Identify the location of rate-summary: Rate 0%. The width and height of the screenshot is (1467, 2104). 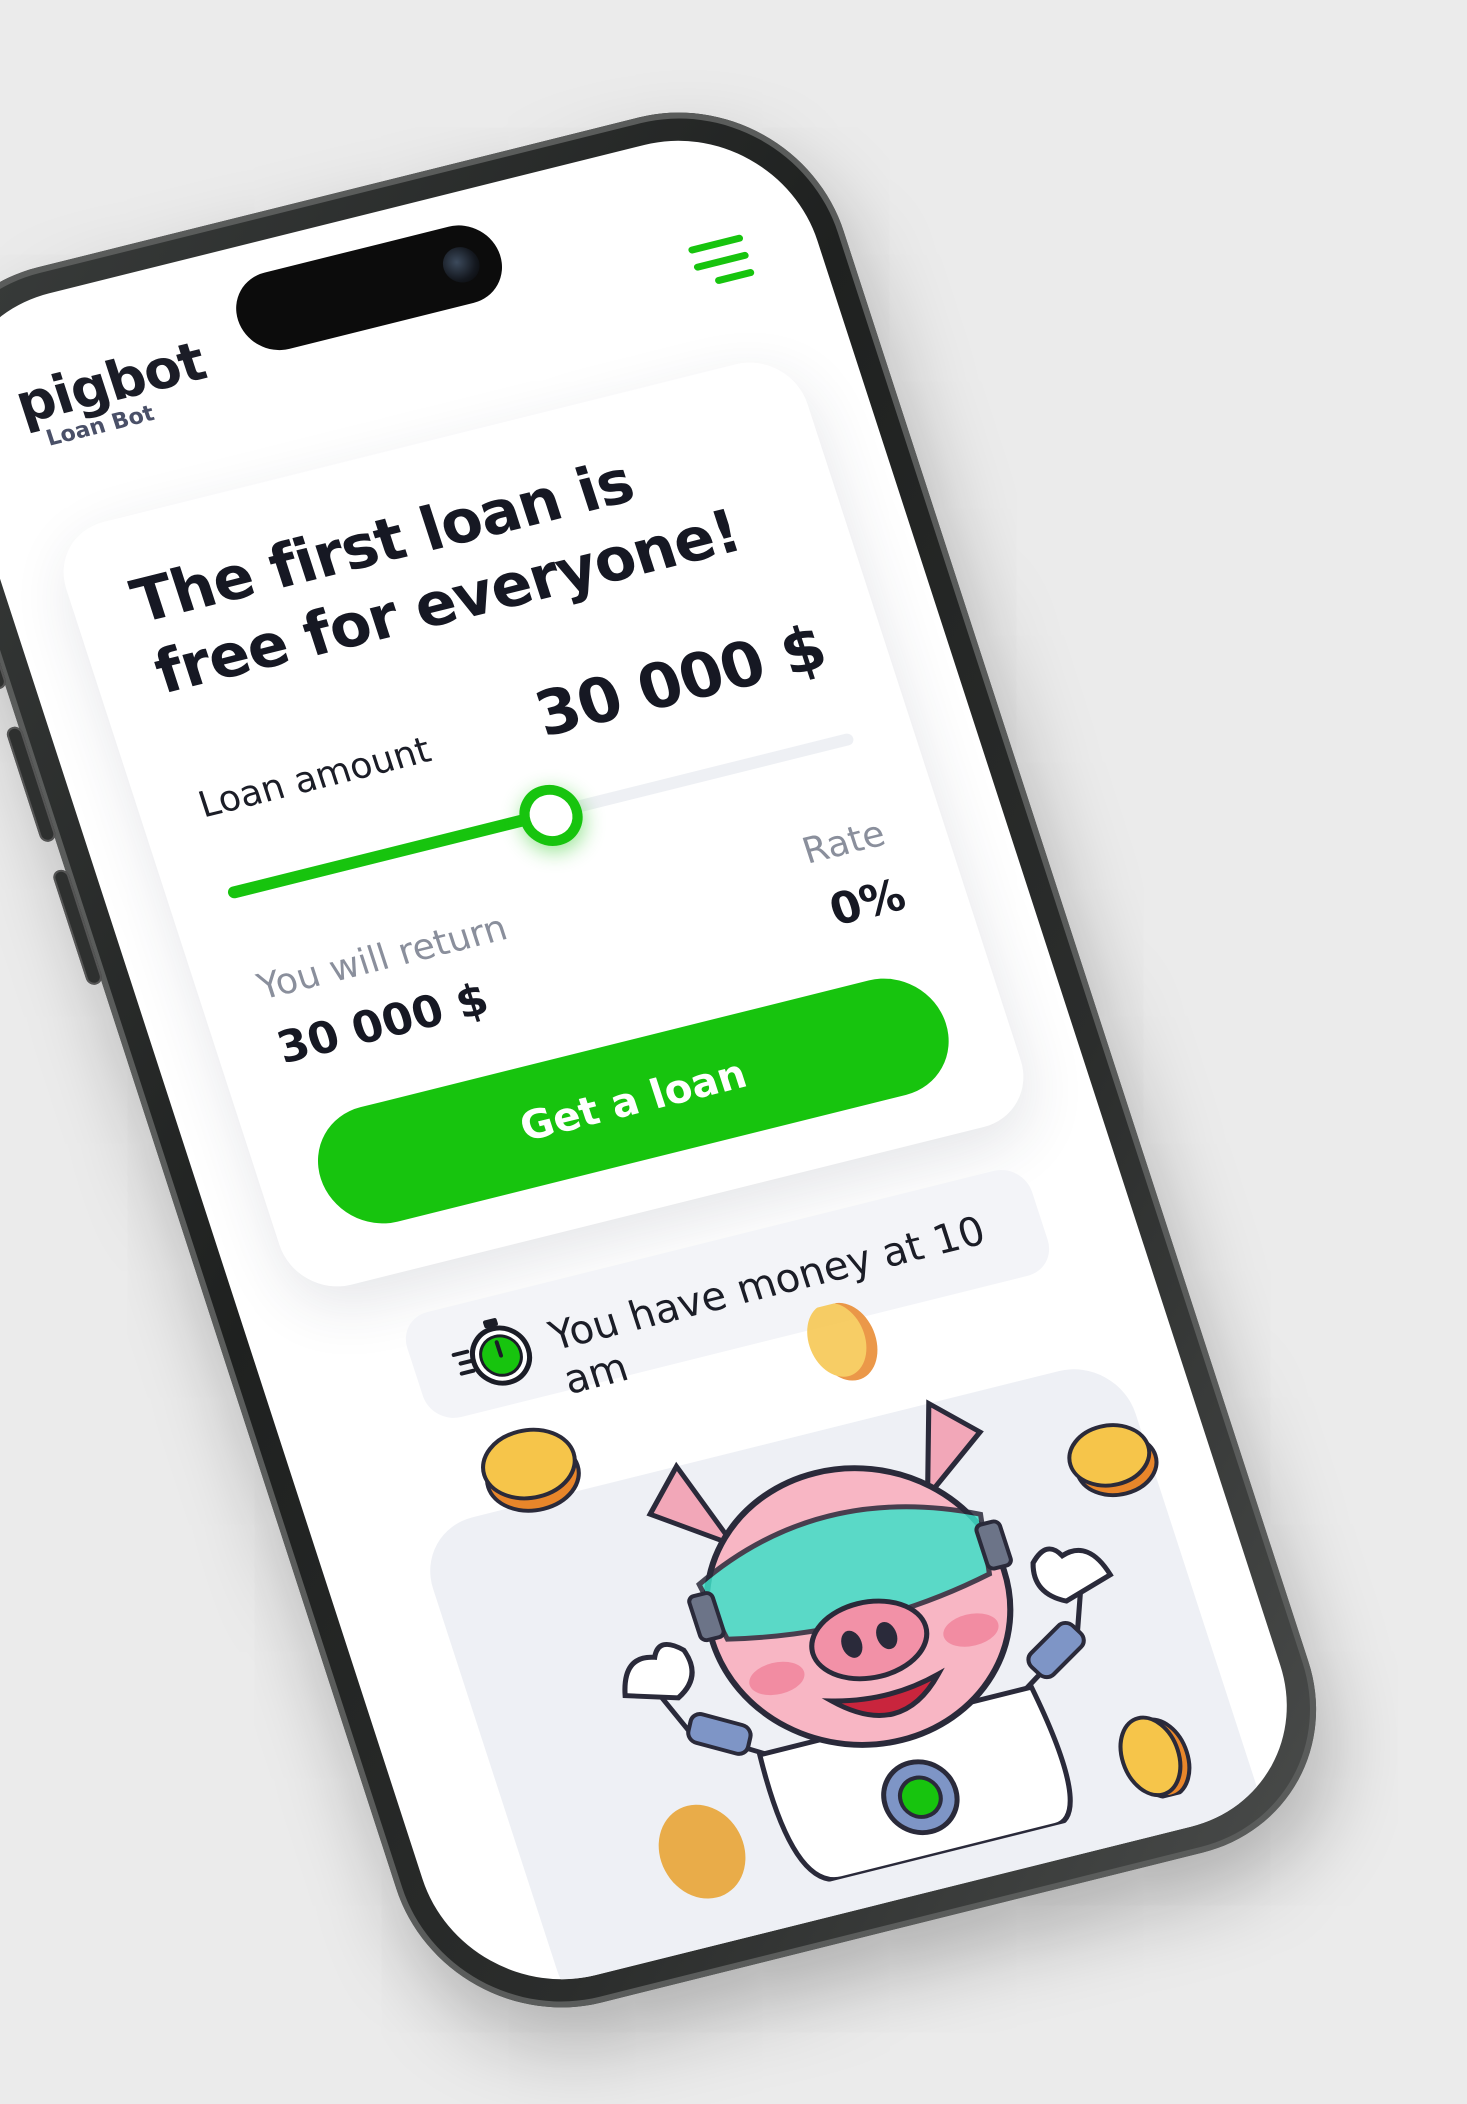
(855, 875).